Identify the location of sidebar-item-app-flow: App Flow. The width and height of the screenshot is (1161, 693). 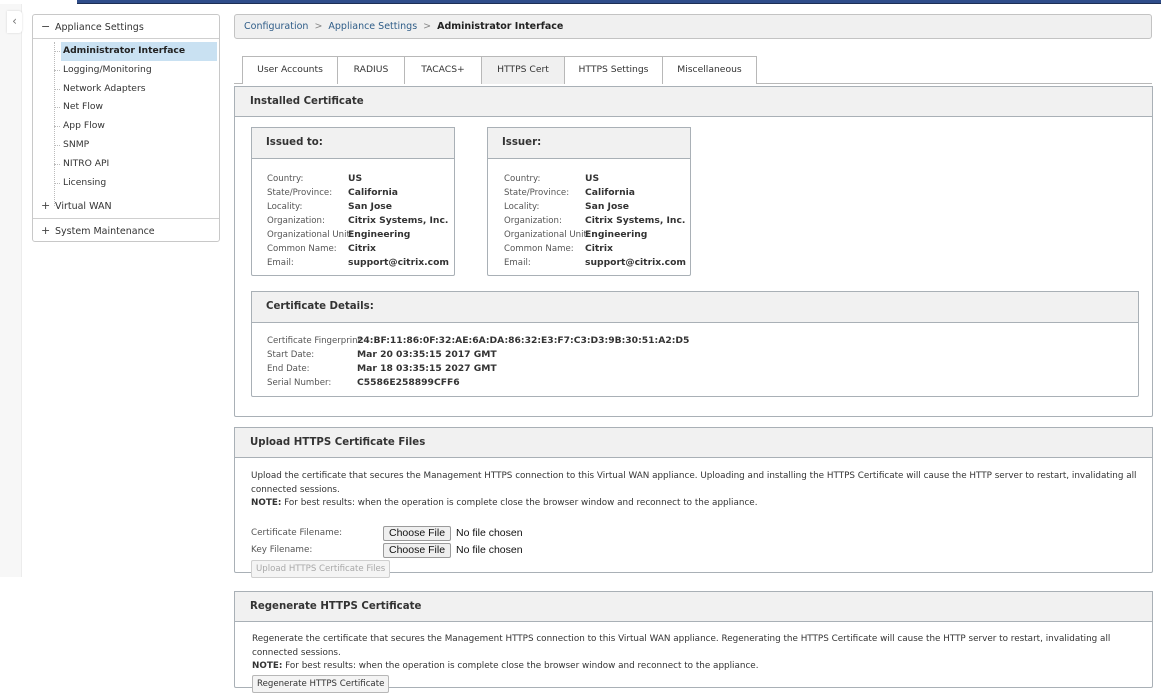
(136, 126).